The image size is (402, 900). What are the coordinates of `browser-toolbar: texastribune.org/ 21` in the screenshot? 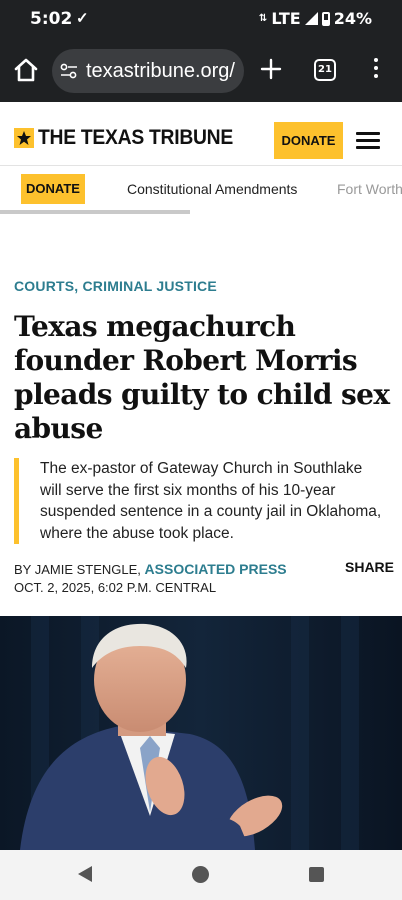 It's located at (201, 71).